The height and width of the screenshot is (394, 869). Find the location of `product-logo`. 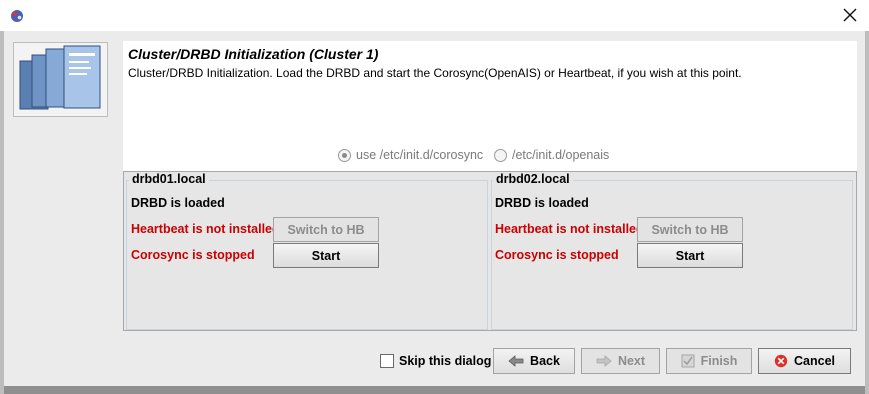

product-logo is located at coordinates (60, 79).